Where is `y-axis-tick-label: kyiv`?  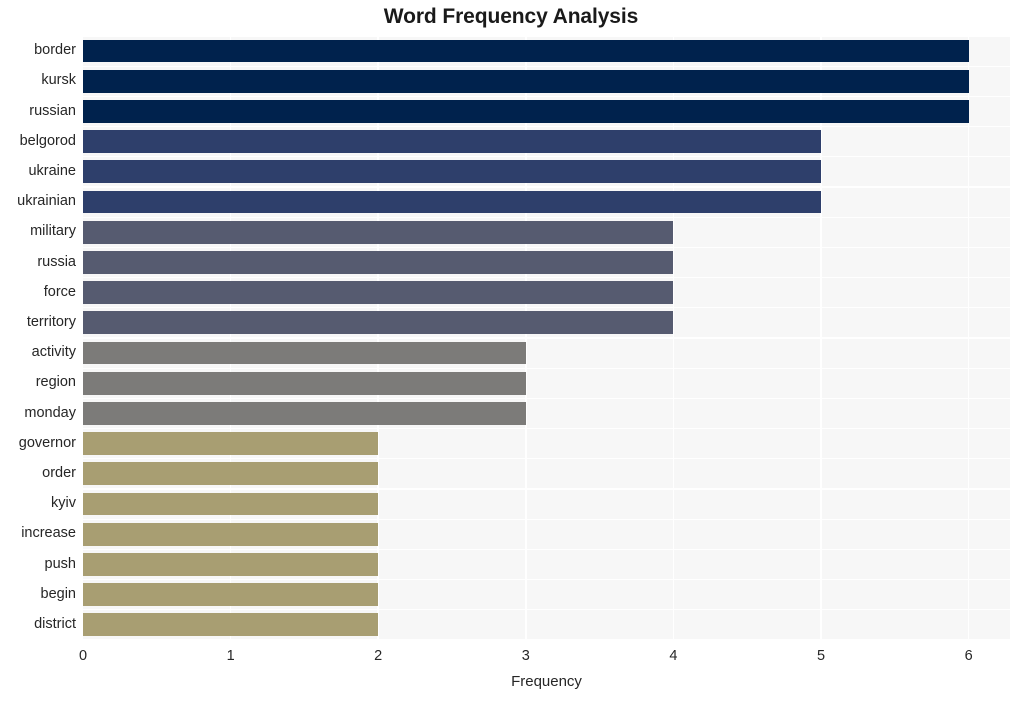
y-axis-tick-label: kyiv is located at coordinates (63, 503).